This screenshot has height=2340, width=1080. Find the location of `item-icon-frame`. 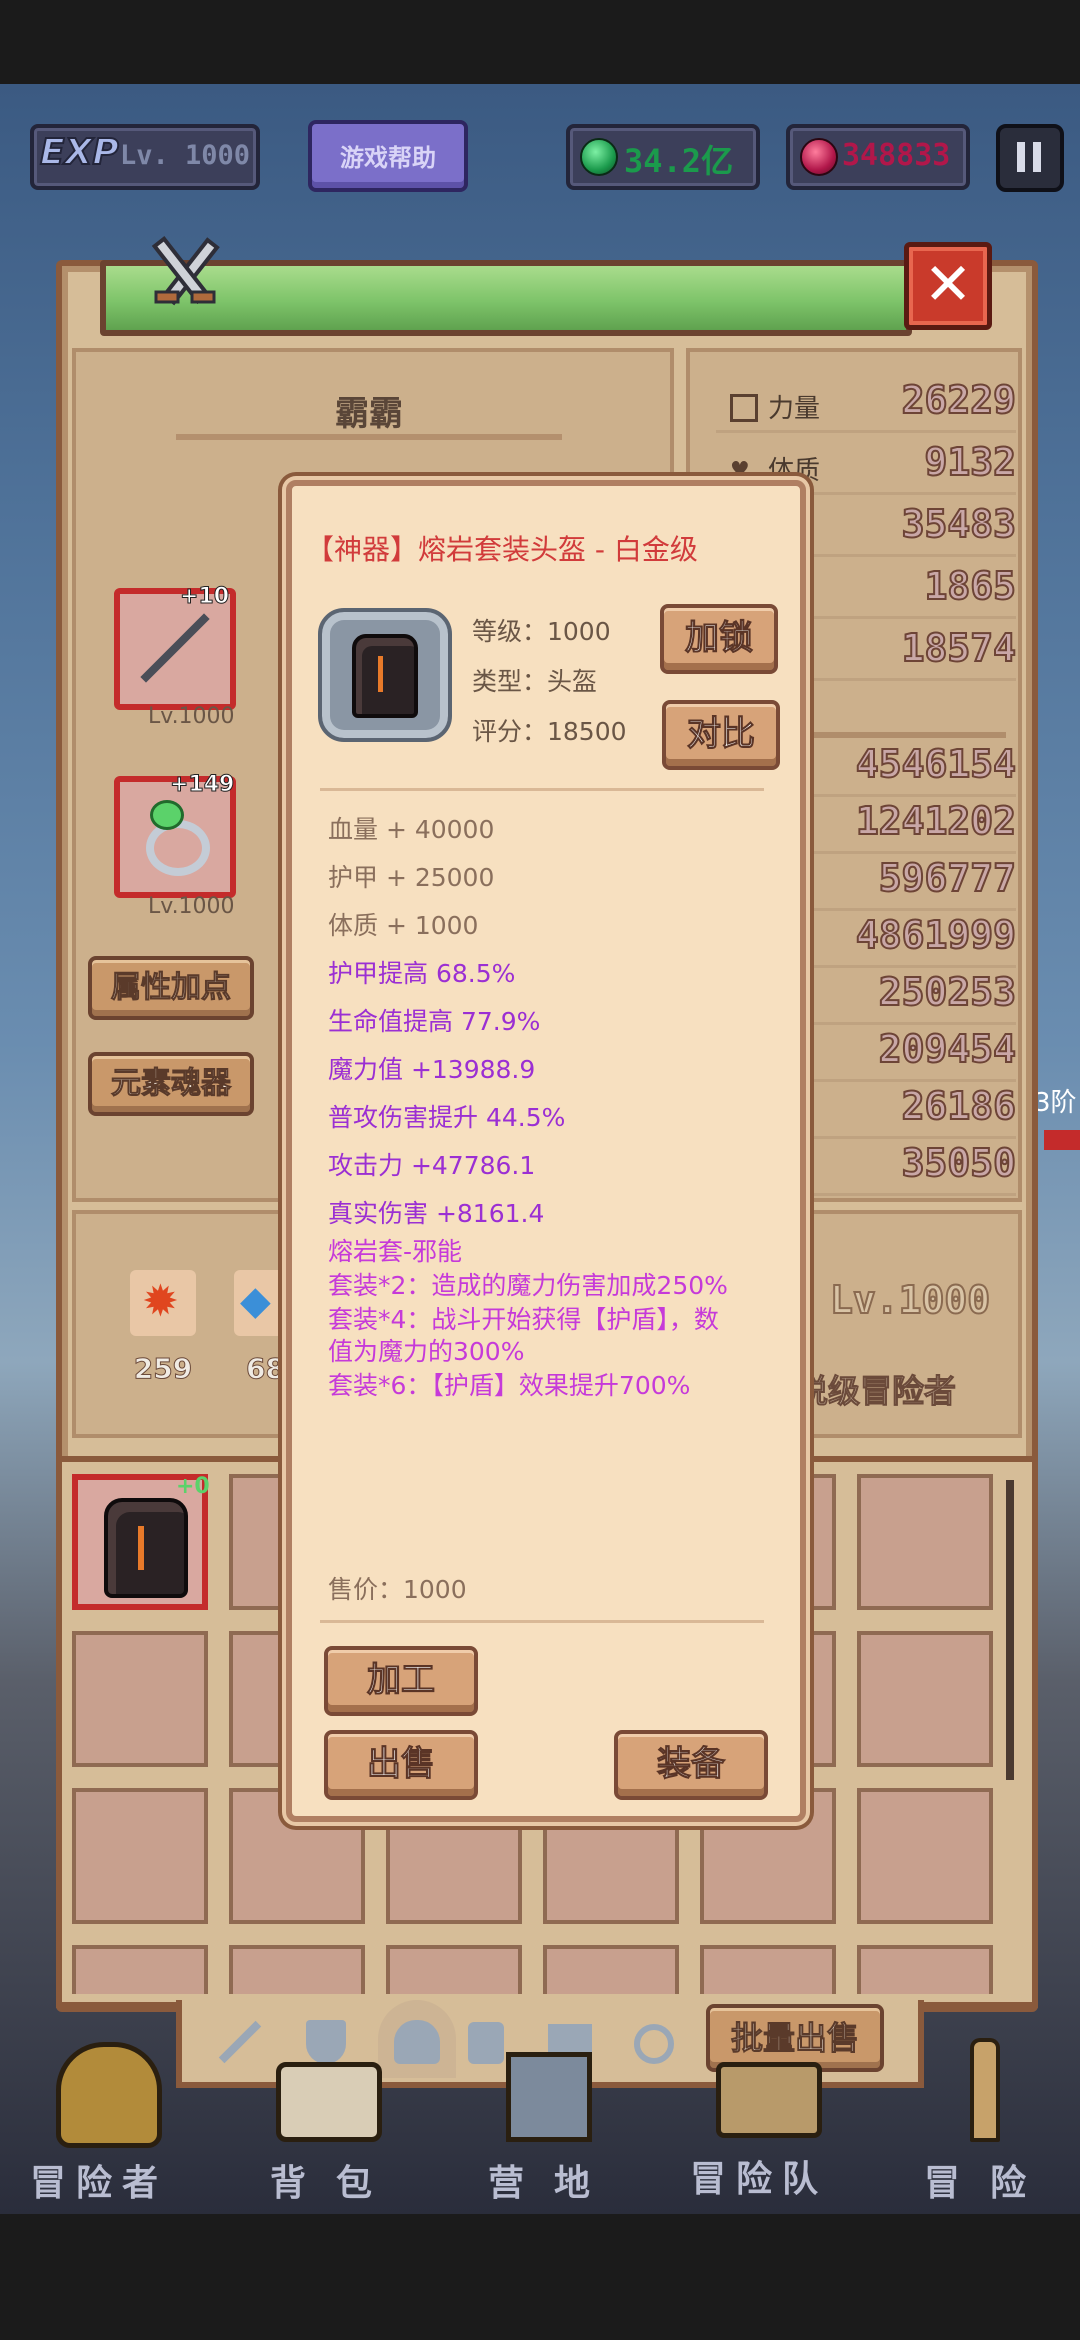

item-icon-frame is located at coordinates (385, 675).